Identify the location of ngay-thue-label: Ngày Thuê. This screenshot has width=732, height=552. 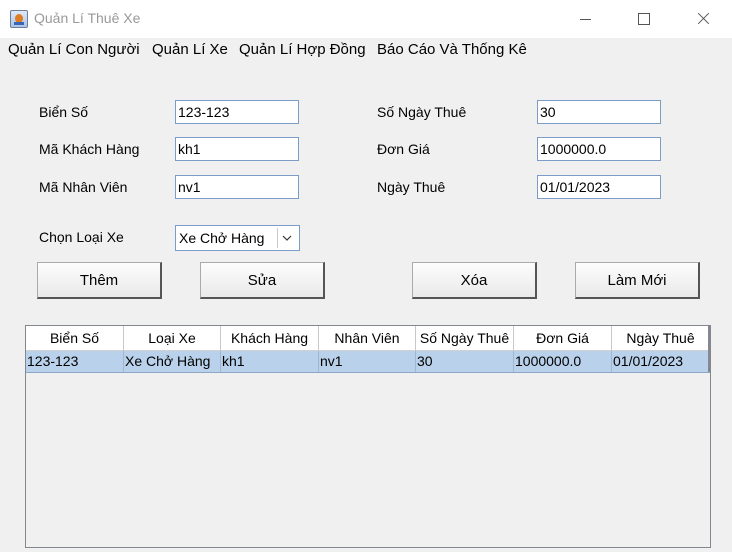
(411, 187).